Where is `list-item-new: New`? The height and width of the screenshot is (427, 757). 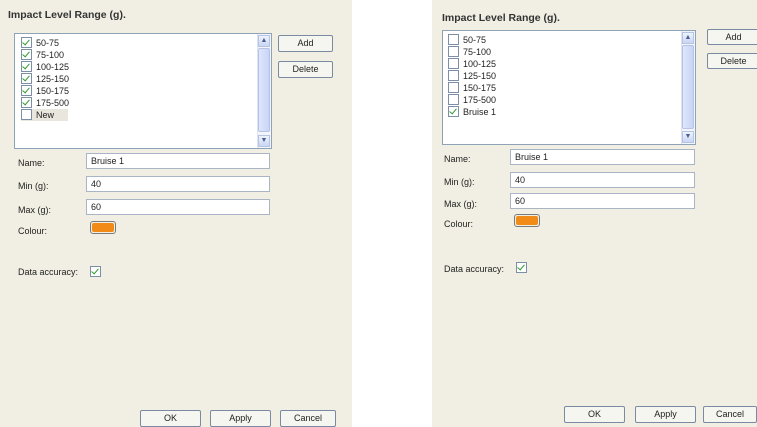 list-item-new: New is located at coordinates (45, 115).